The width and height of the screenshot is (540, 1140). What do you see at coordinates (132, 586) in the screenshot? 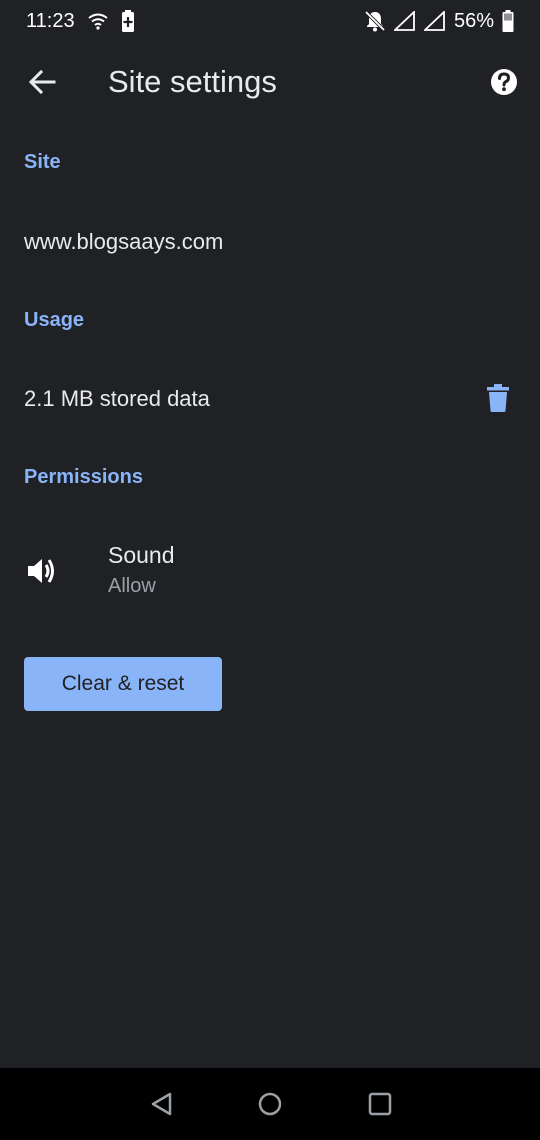
I see `permission-value: Allow` at bounding box center [132, 586].